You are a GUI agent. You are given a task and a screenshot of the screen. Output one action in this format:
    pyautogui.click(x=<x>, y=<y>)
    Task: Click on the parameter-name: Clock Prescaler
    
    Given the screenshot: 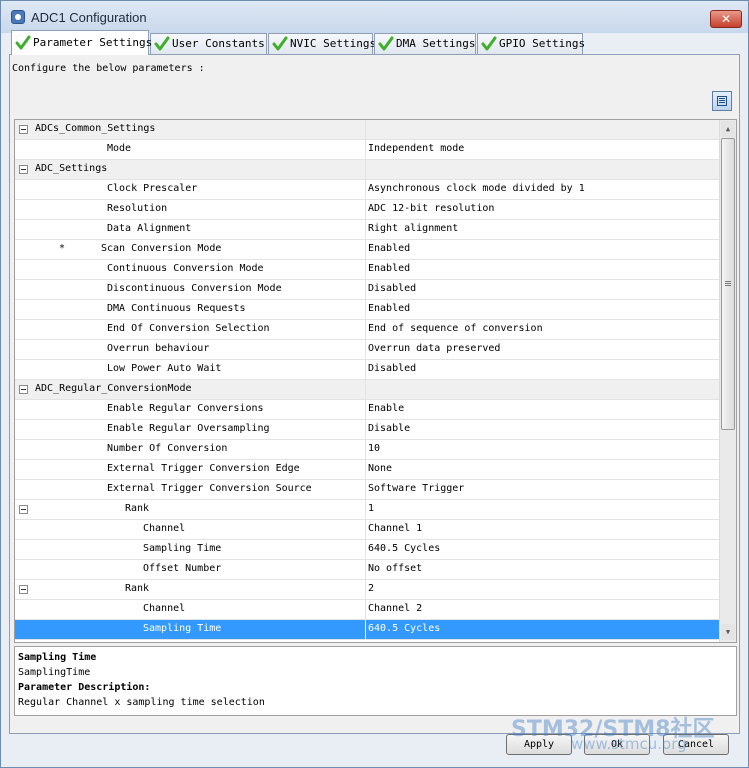 What is the action you would take?
    pyautogui.click(x=152, y=188)
    